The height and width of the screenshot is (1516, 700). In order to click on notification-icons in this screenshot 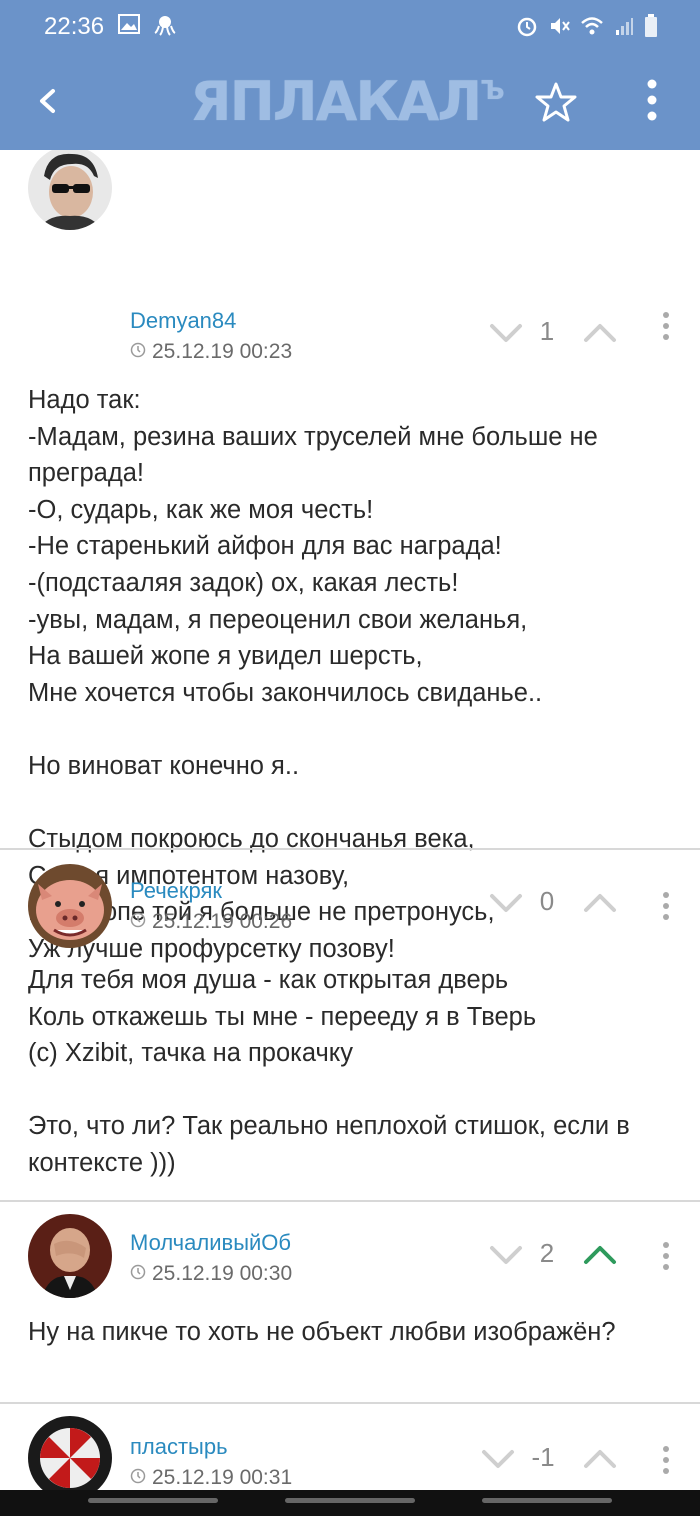, I will do `click(147, 27)`.